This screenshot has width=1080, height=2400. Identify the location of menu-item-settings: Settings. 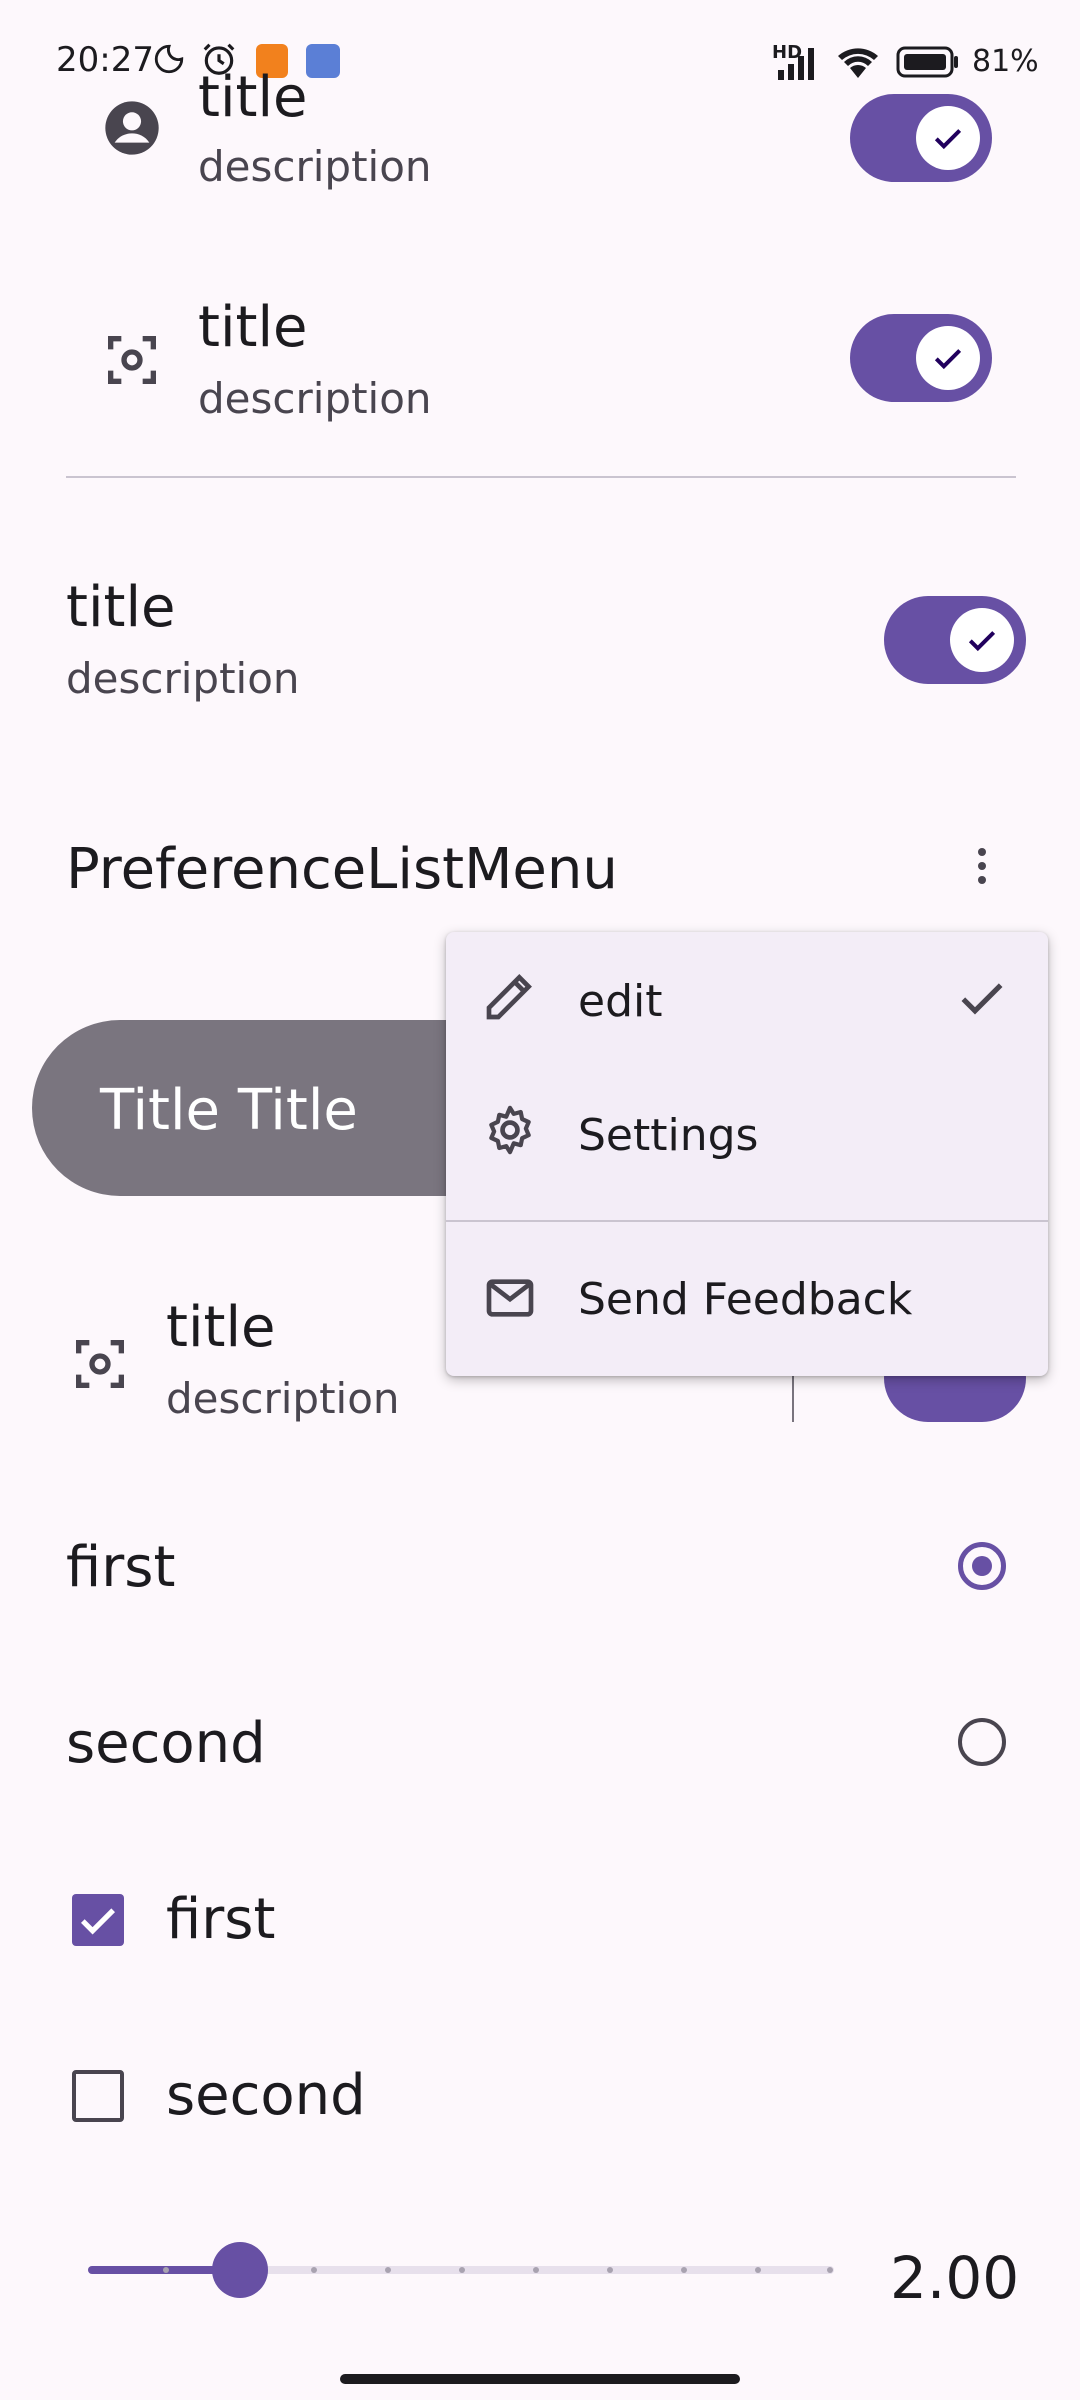
(747, 1131).